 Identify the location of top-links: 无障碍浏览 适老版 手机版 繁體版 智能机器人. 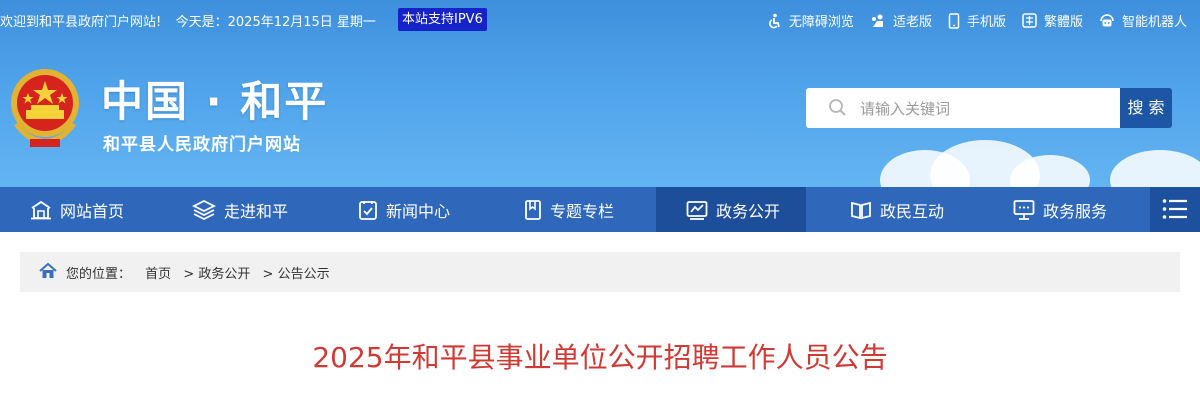
(968, 20).